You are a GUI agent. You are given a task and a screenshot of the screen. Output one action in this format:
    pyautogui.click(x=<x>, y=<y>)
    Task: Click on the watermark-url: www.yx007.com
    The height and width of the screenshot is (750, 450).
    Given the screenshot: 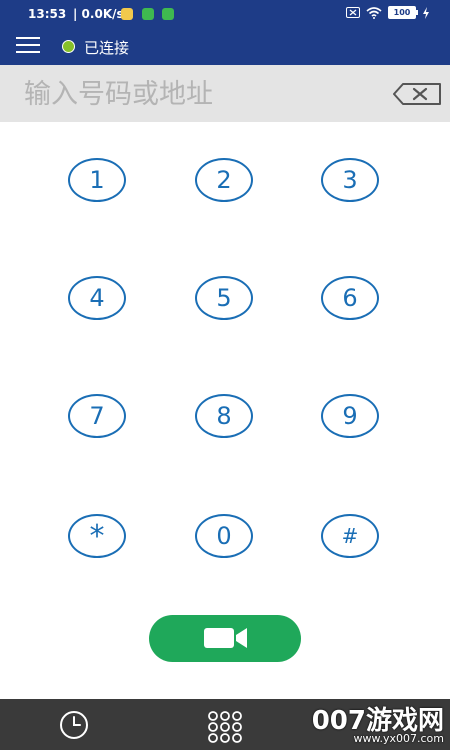 What is the action you would take?
    pyautogui.click(x=398, y=738)
    